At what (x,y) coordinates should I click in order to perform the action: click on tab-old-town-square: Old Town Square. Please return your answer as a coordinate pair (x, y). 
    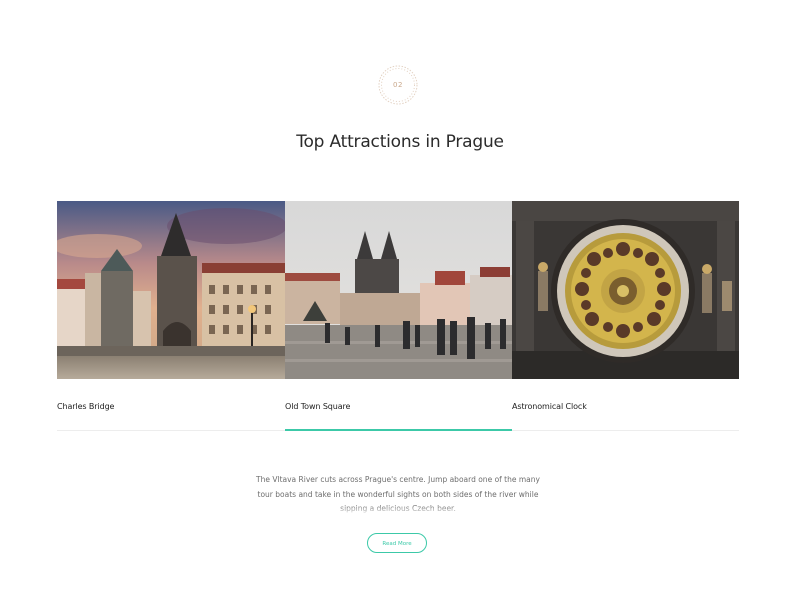
    Looking at the image, I should click on (398, 411).